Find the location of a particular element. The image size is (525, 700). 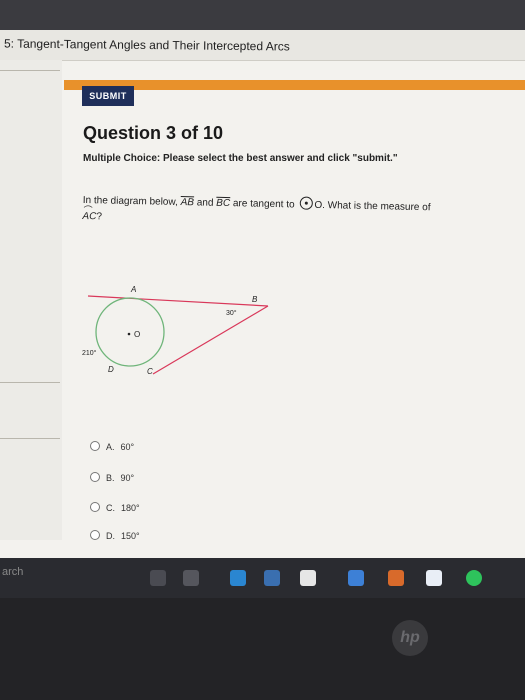

radio-b is located at coordinates (95, 477).